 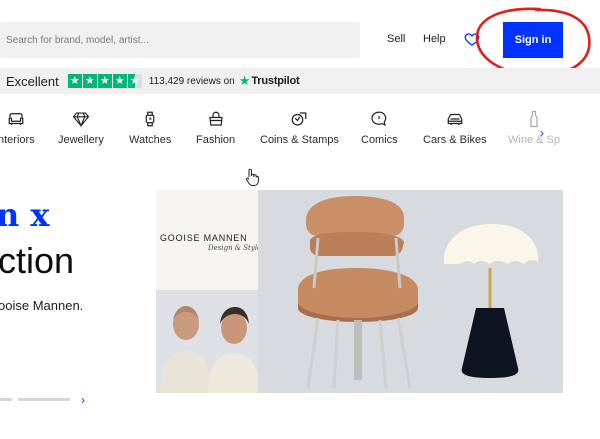 What do you see at coordinates (252, 177) in the screenshot?
I see `hand-cursor-icon` at bounding box center [252, 177].